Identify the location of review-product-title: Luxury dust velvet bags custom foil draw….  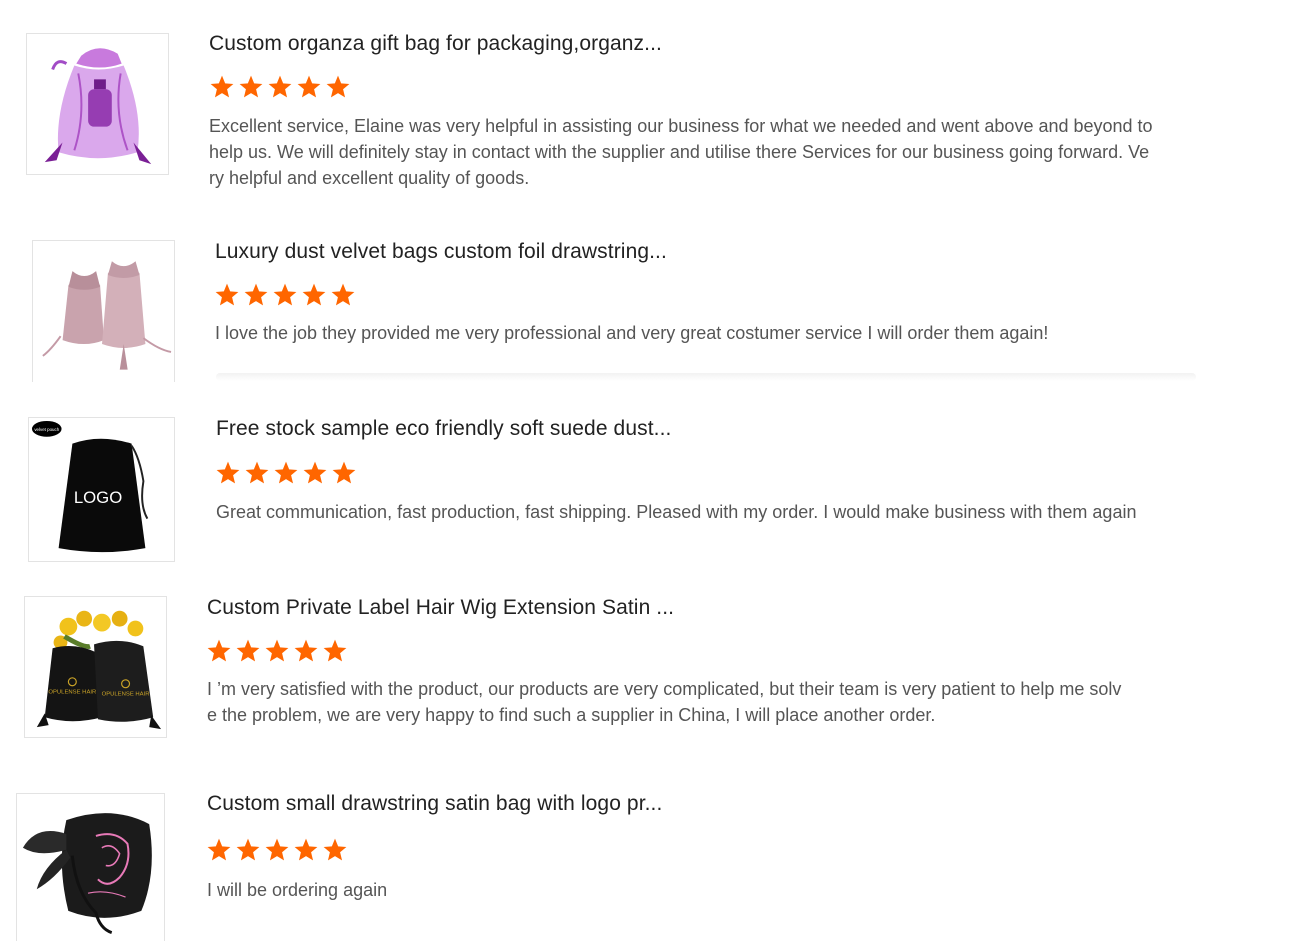
(441, 252).